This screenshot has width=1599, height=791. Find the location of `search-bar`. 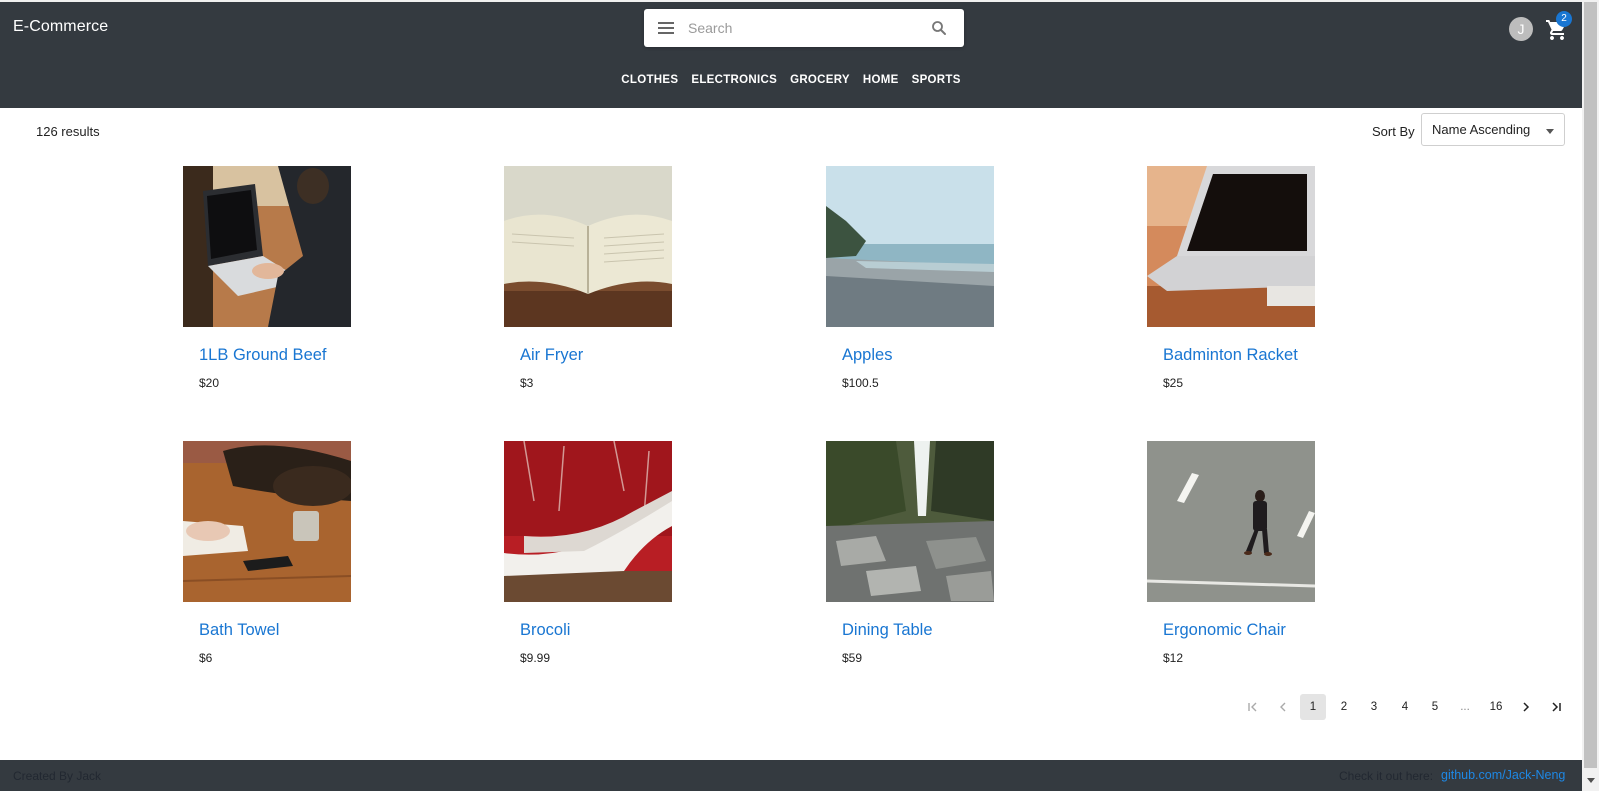

search-bar is located at coordinates (804, 28).